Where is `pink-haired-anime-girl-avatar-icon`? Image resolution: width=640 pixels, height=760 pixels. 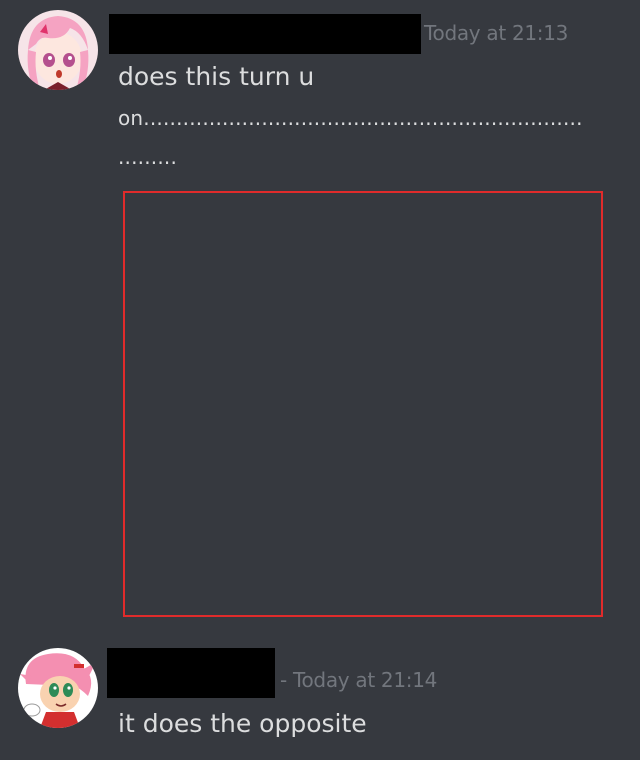
pink-haired-anime-girl-avatar-icon is located at coordinates (58, 50).